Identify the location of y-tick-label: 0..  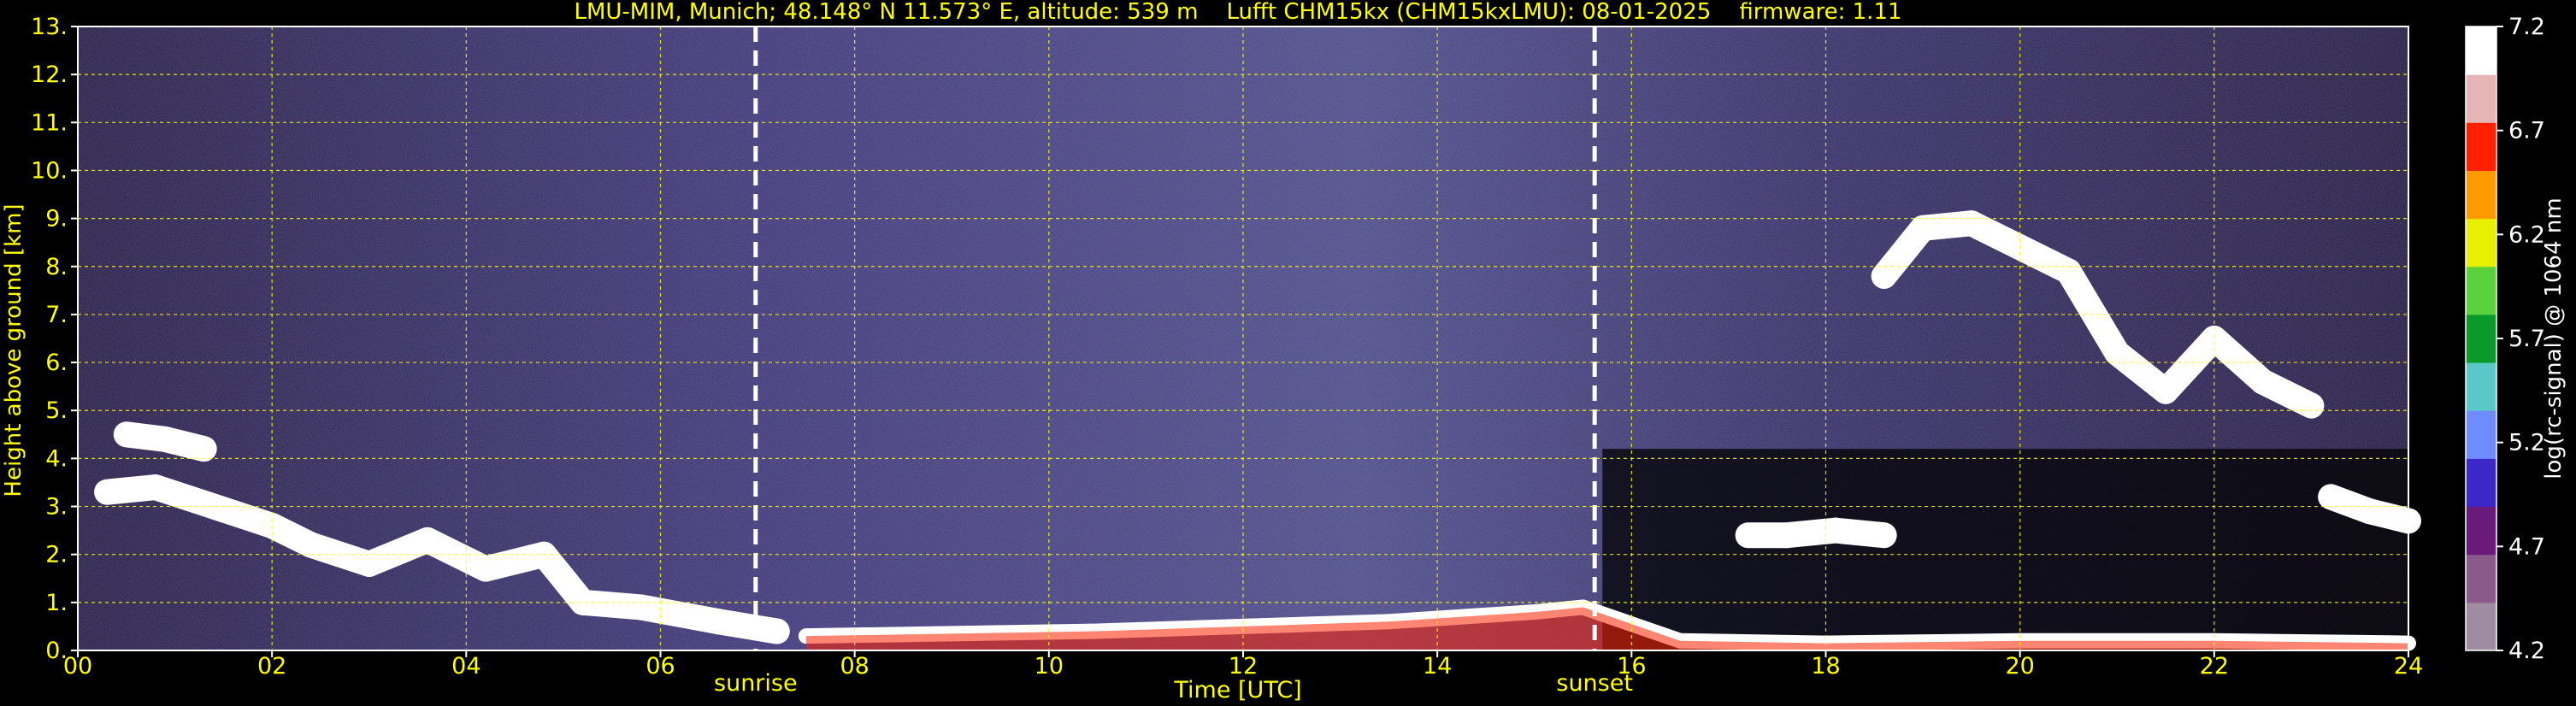
(56, 651).